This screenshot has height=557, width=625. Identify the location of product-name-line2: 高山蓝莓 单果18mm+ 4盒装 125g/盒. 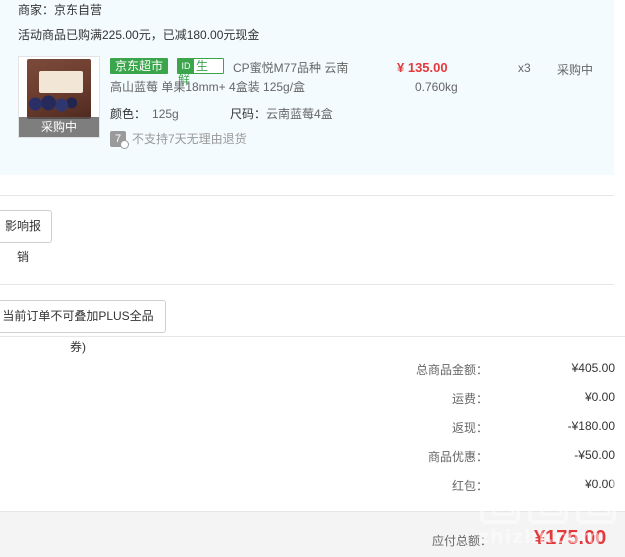
(207, 86).